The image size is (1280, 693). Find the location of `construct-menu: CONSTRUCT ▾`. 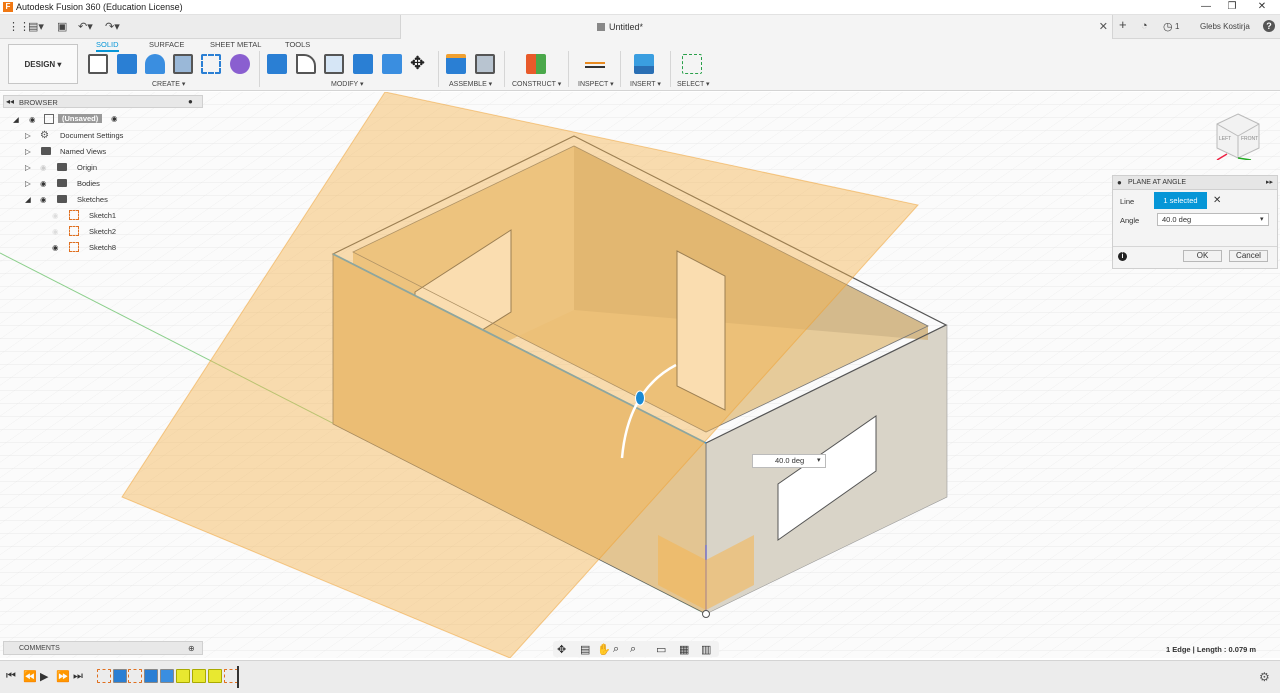

construct-menu: CONSTRUCT ▾ is located at coordinates (536, 84).